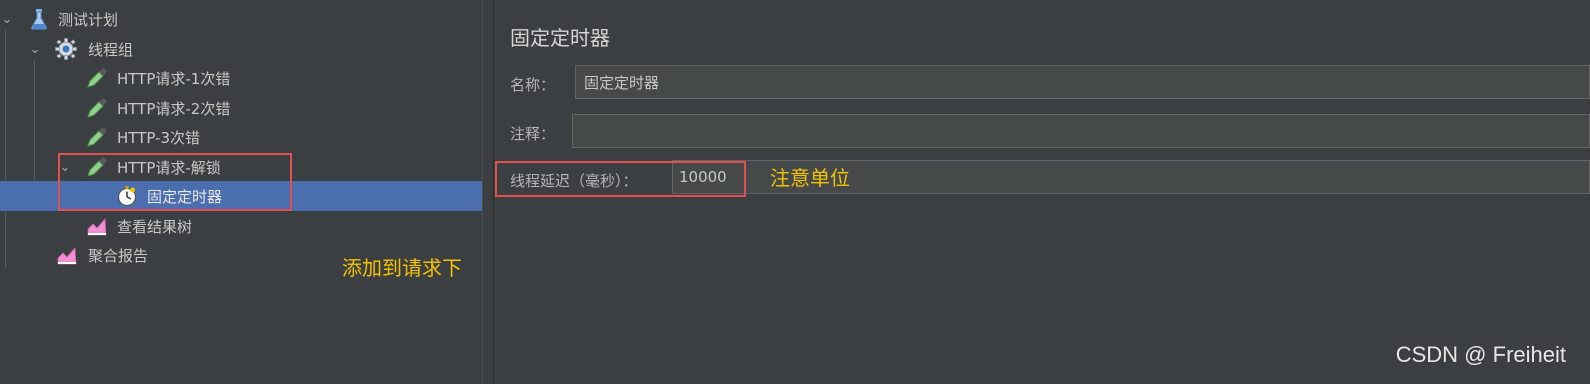  Describe the element at coordinates (174, 108) in the screenshot. I see `tree-item-label: HTTP请求-2次错` at that location.